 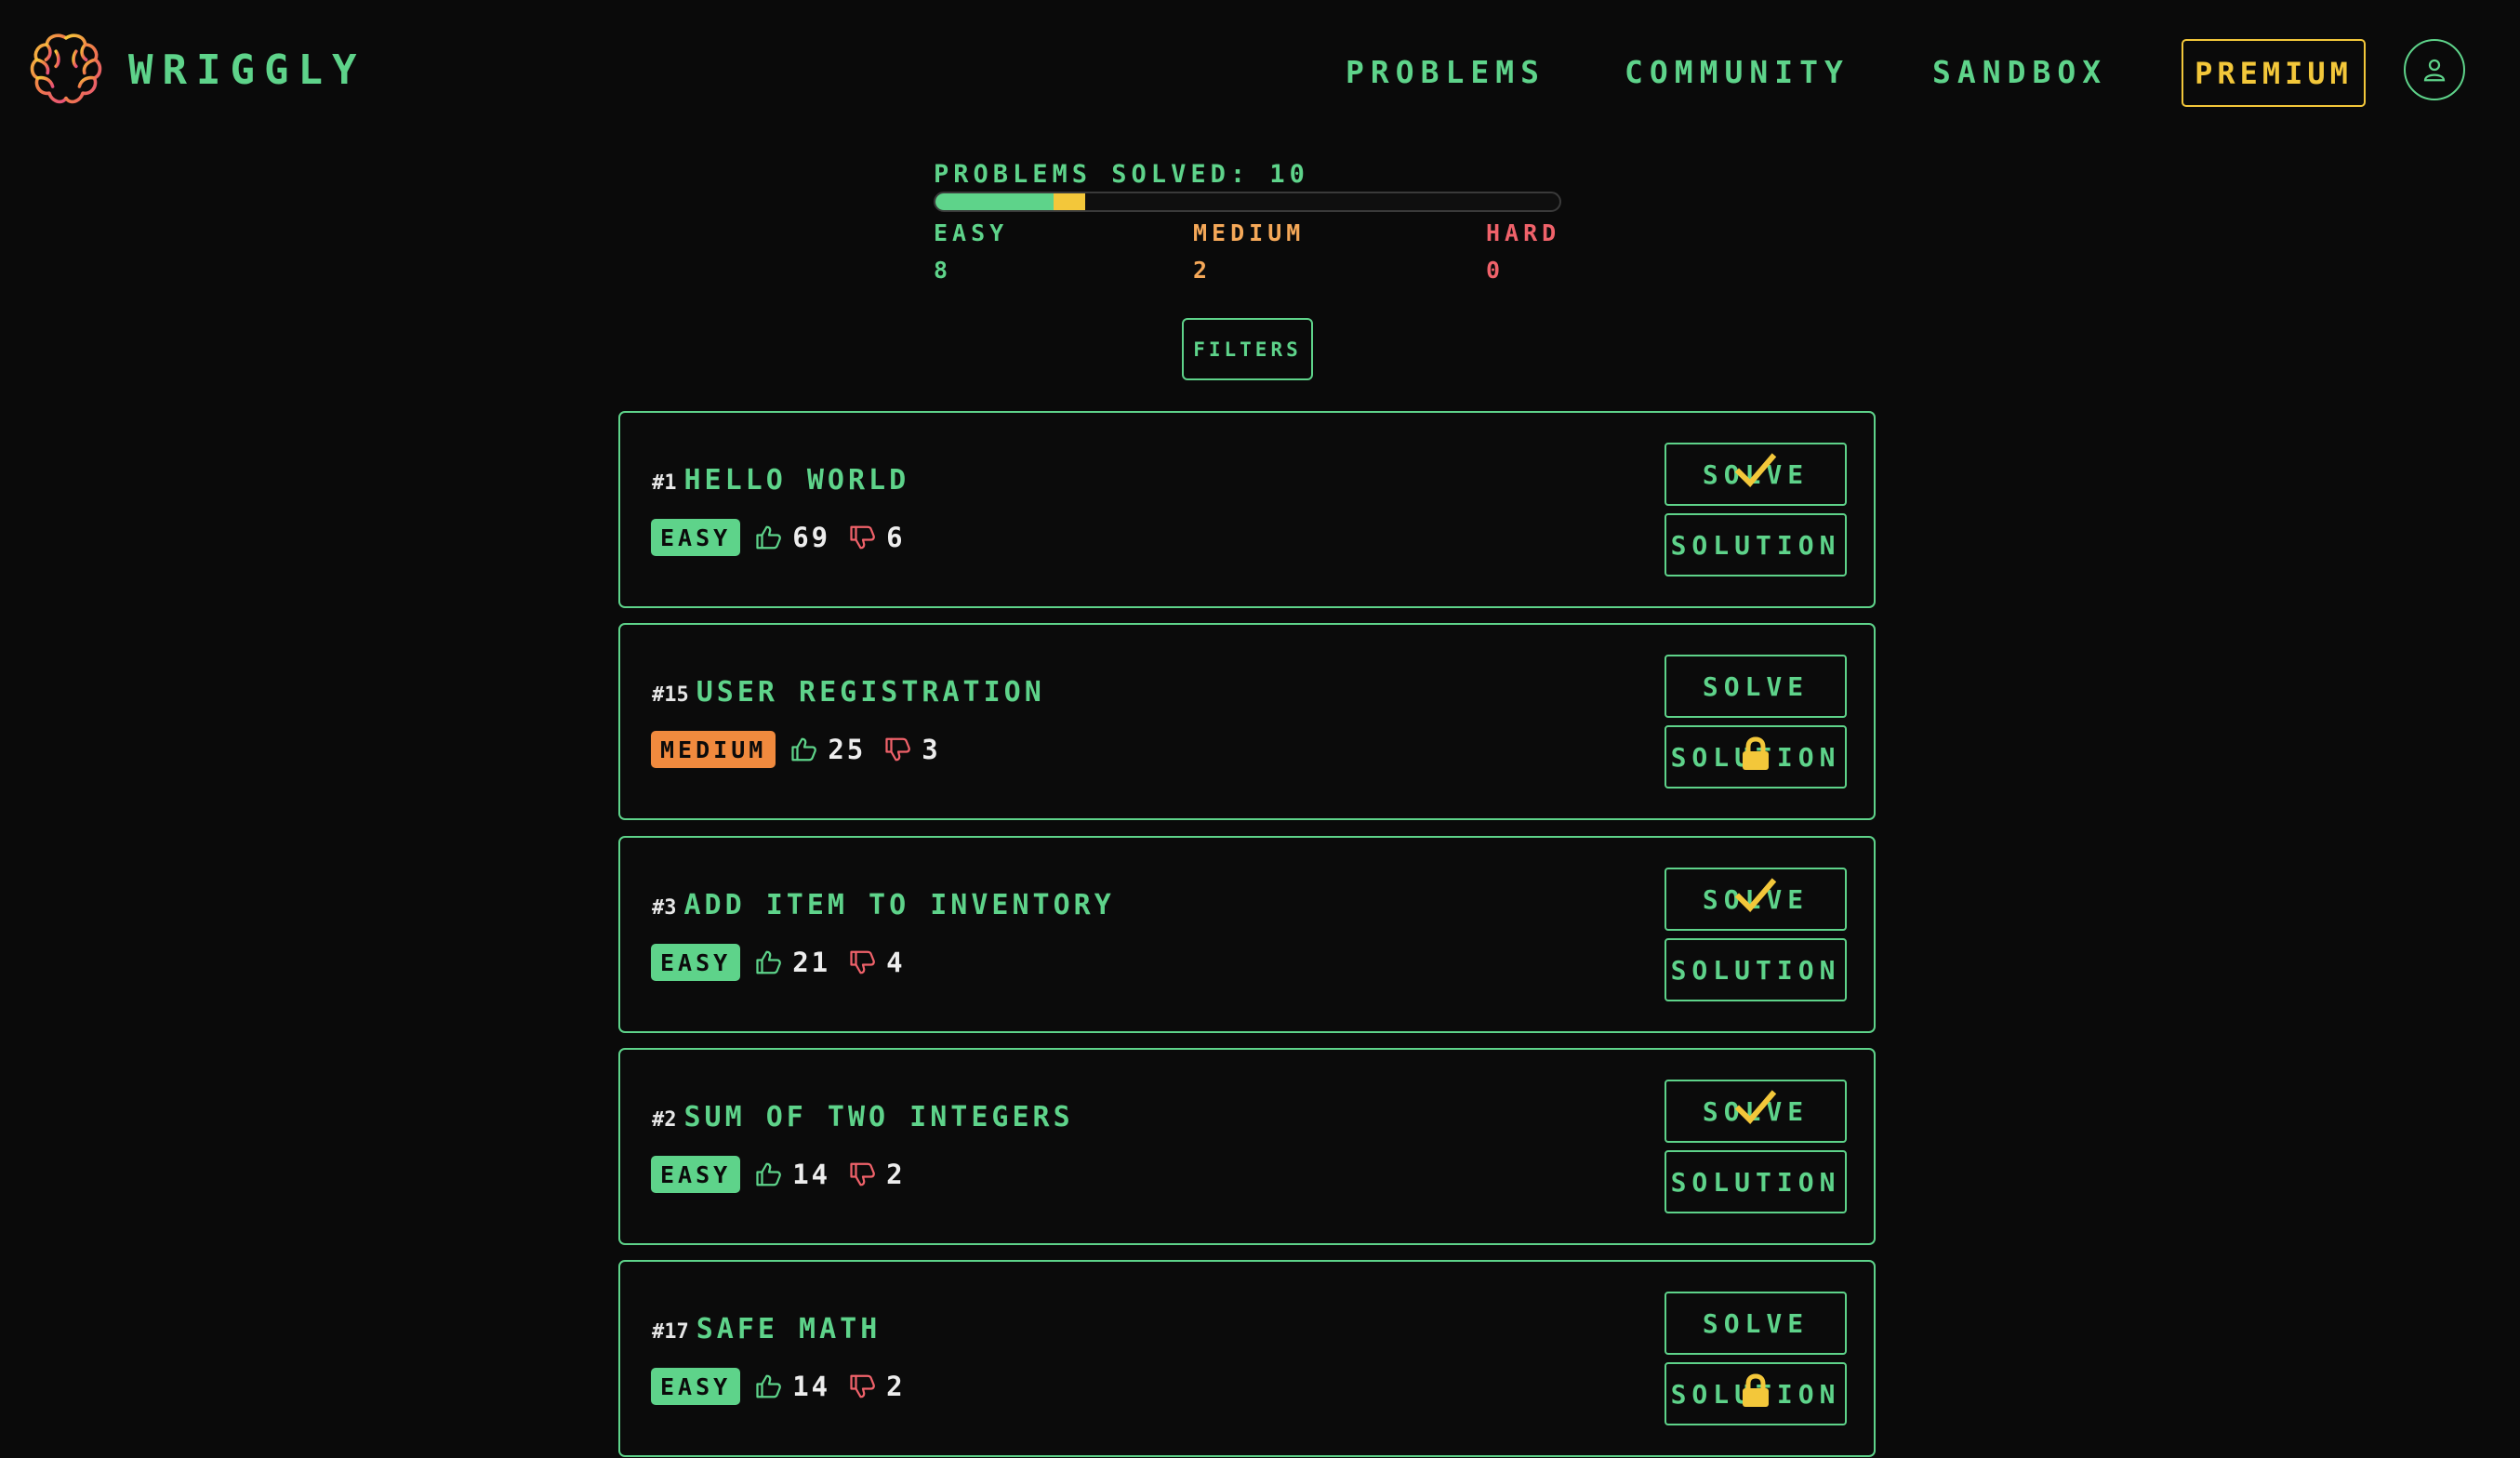 I want to click on like-count: 25, so click(x=847, y=749).